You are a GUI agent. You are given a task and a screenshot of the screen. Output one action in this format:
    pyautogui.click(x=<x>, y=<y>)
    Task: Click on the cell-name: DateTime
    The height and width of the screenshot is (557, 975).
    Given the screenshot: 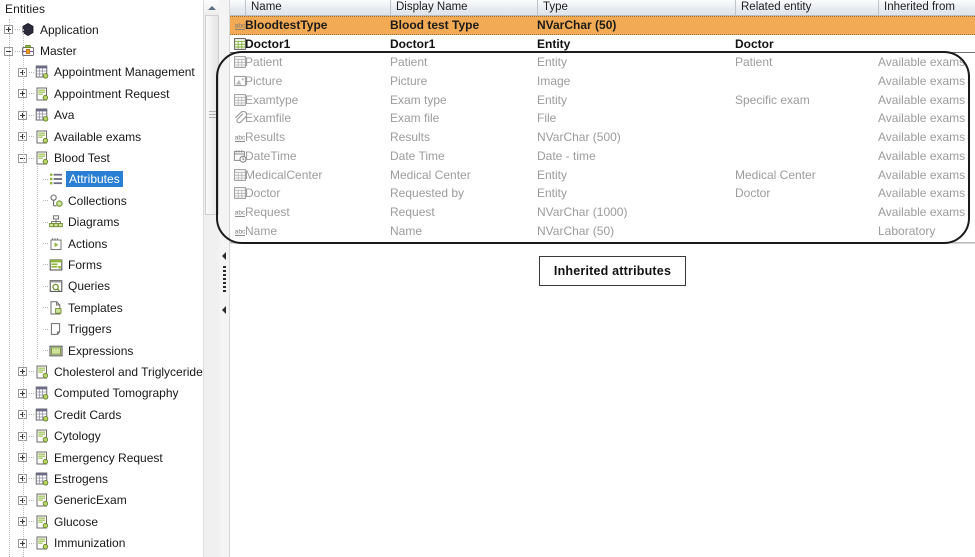 What is the action you would take?
    pyautogui.click(x=317, y=156)
    